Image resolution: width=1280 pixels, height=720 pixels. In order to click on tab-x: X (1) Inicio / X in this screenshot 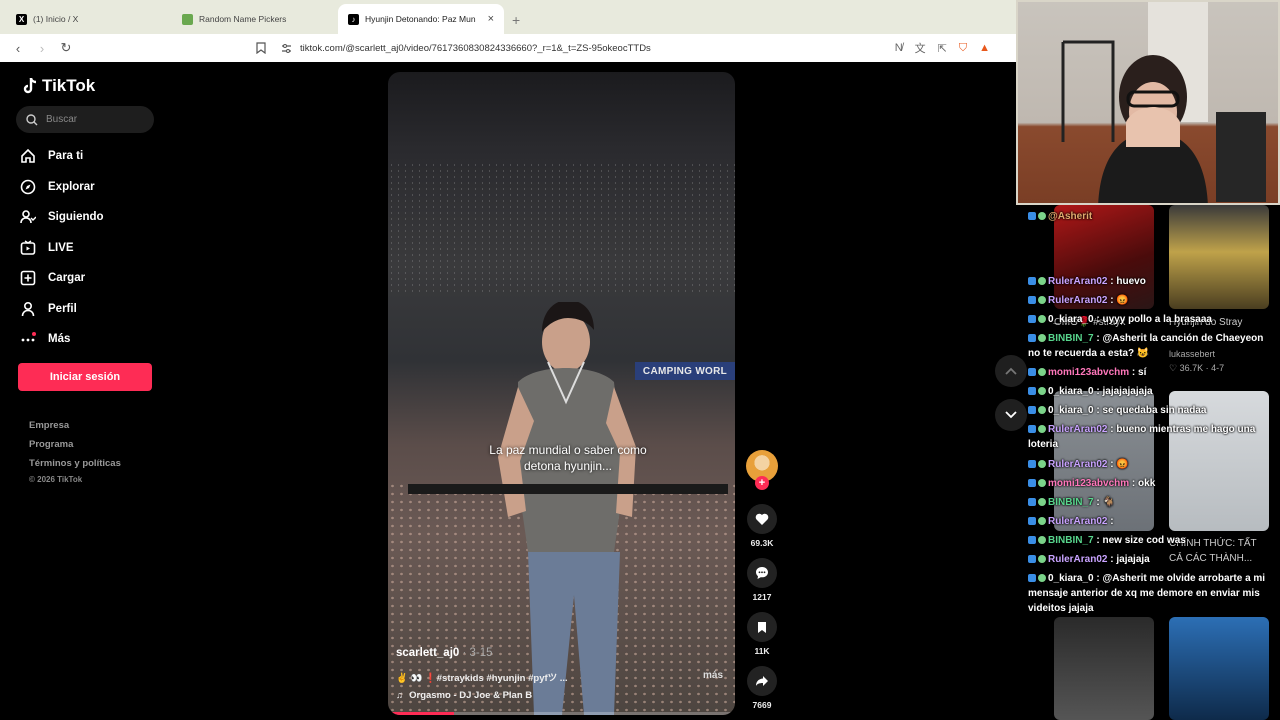, I will do `click(89, 19)`.